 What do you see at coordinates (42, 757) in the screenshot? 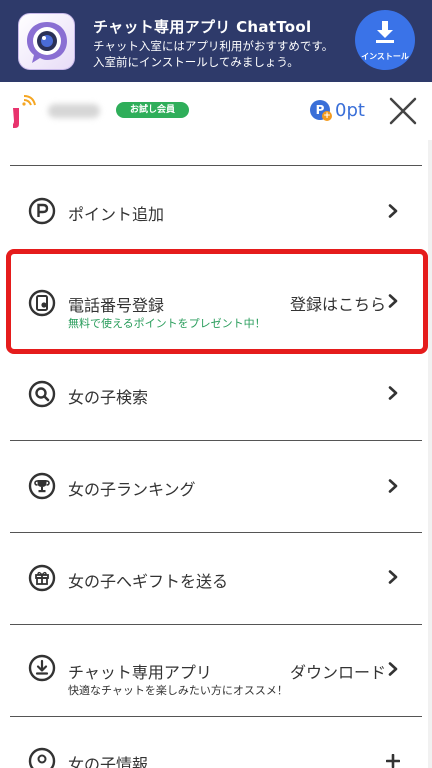
I see `location-pin-icon` at bounding box center [42, 757].